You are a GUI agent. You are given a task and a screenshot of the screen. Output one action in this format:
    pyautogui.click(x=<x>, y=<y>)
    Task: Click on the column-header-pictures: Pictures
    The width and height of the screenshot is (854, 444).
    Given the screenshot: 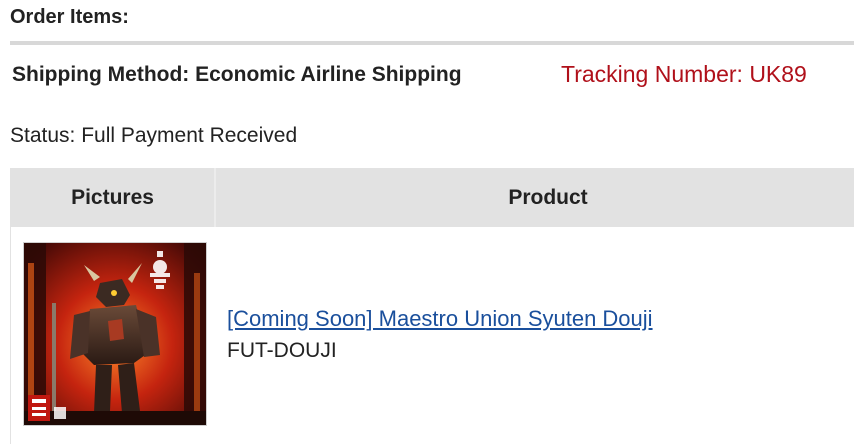 What is the action you would take?
    pyautogui.click(x=113, y=197)
    